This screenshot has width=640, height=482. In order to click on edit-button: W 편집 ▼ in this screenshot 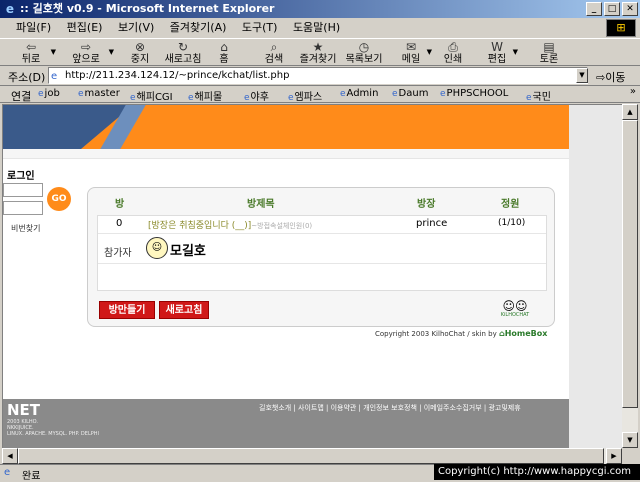, I will do `click(501, 53)`.